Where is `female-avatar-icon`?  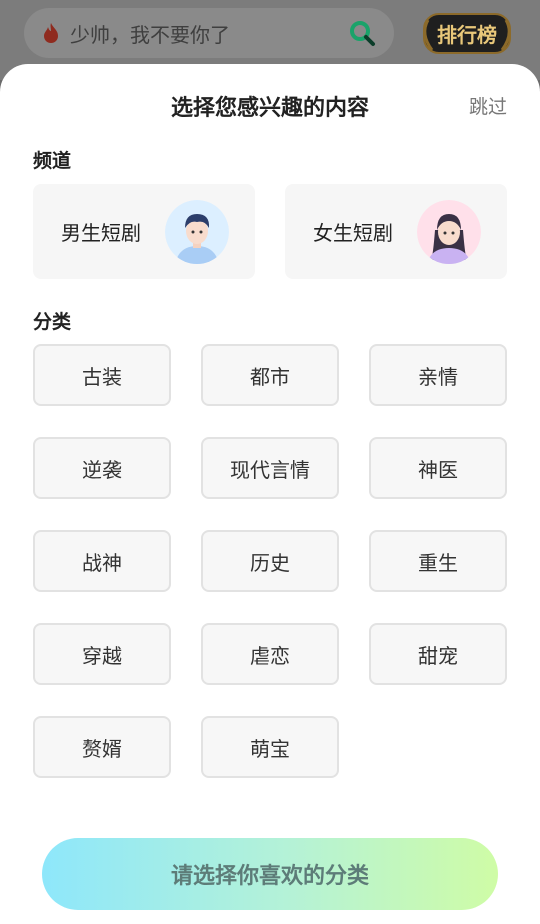 female-avatar-icon is located at coordinates (449, 231).